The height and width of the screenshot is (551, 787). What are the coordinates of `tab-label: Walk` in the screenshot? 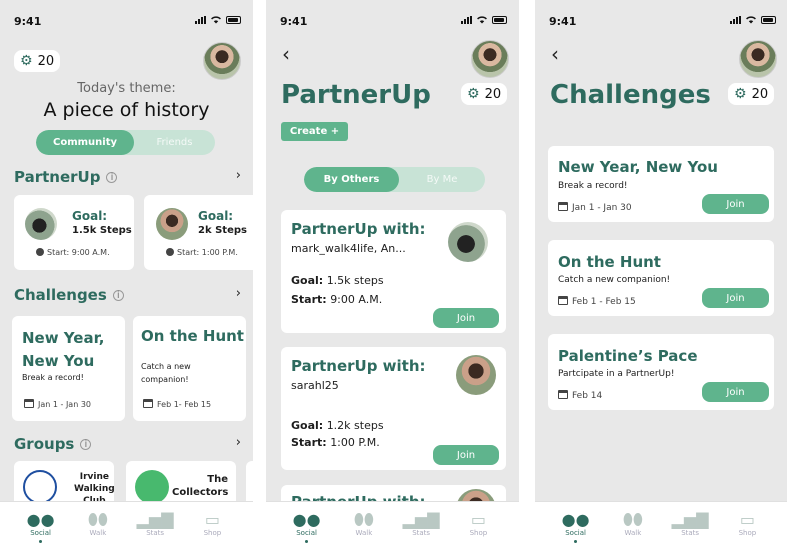 It's located at (633, 533).